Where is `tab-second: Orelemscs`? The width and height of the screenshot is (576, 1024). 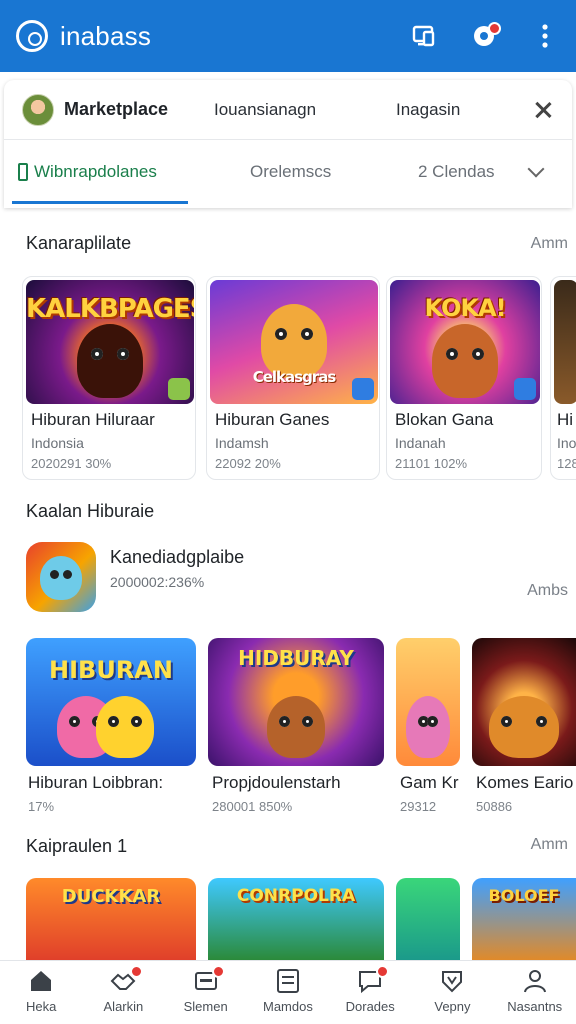
tab-second: Orelemscs is located at coordinates (330, 172).